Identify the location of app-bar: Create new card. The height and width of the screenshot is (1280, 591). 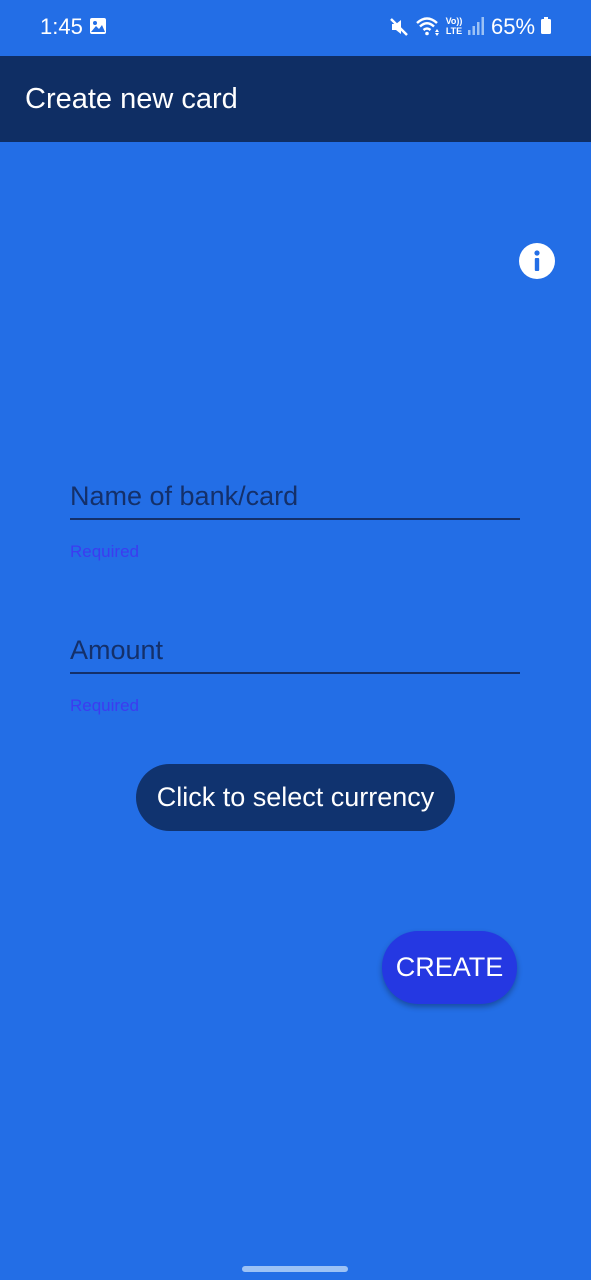
(295, 99).